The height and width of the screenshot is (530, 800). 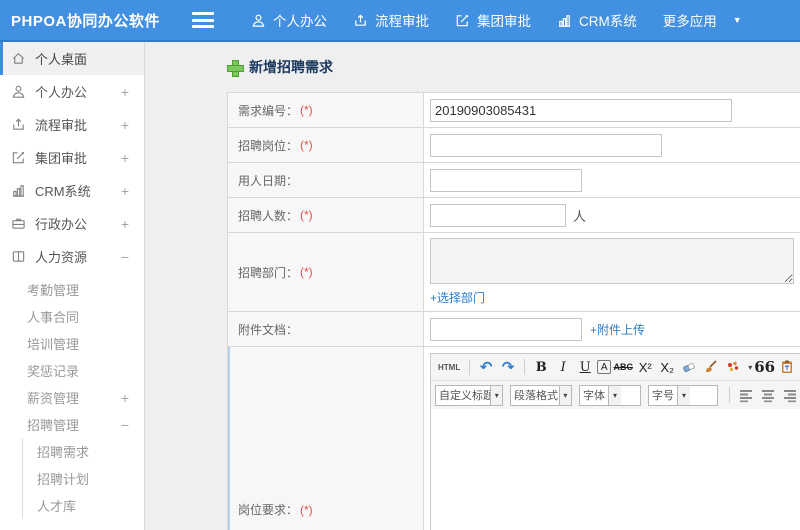 I want to click on sidebar-item-label: 集团审批, so click(x=61, y=158).